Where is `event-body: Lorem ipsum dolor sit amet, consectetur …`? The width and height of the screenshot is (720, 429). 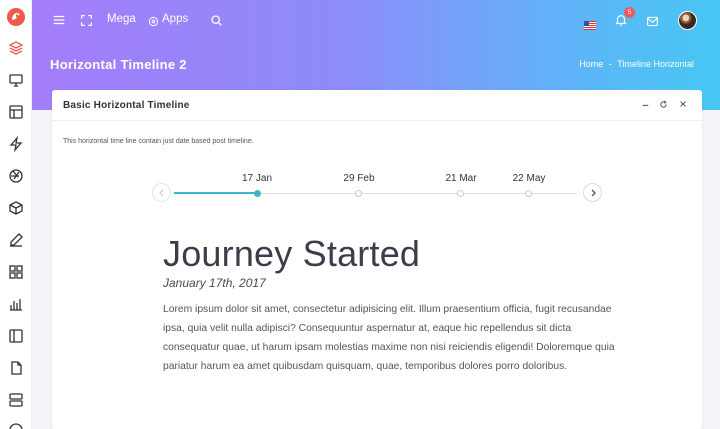 event-body: Lorem ipsum dolor sit amet, consectetur … is located at coordinates (389, 338).